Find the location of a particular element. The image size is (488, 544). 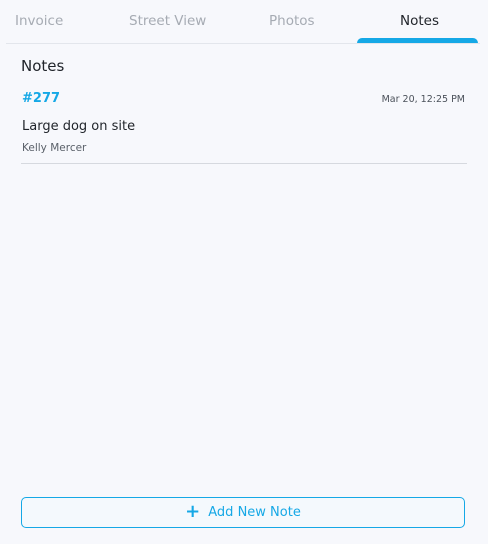

tab-photos: Photos is located at coordinates (292, 21).